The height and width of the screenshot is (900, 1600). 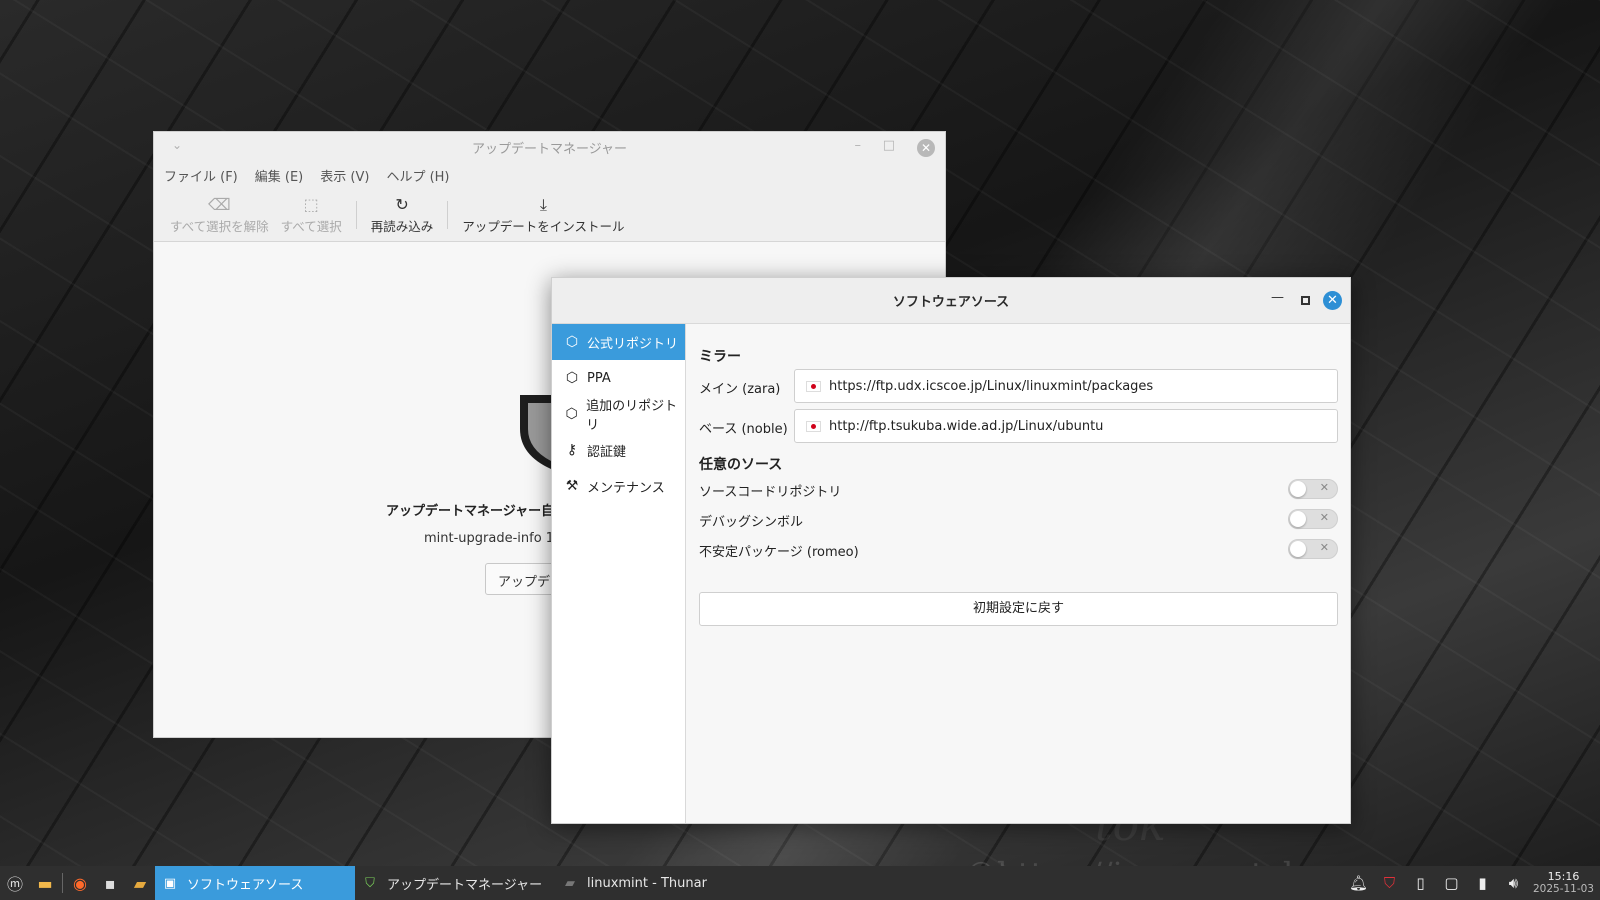 I want to click on menu-edit: 編集 (E), so click(x=279, y=175).